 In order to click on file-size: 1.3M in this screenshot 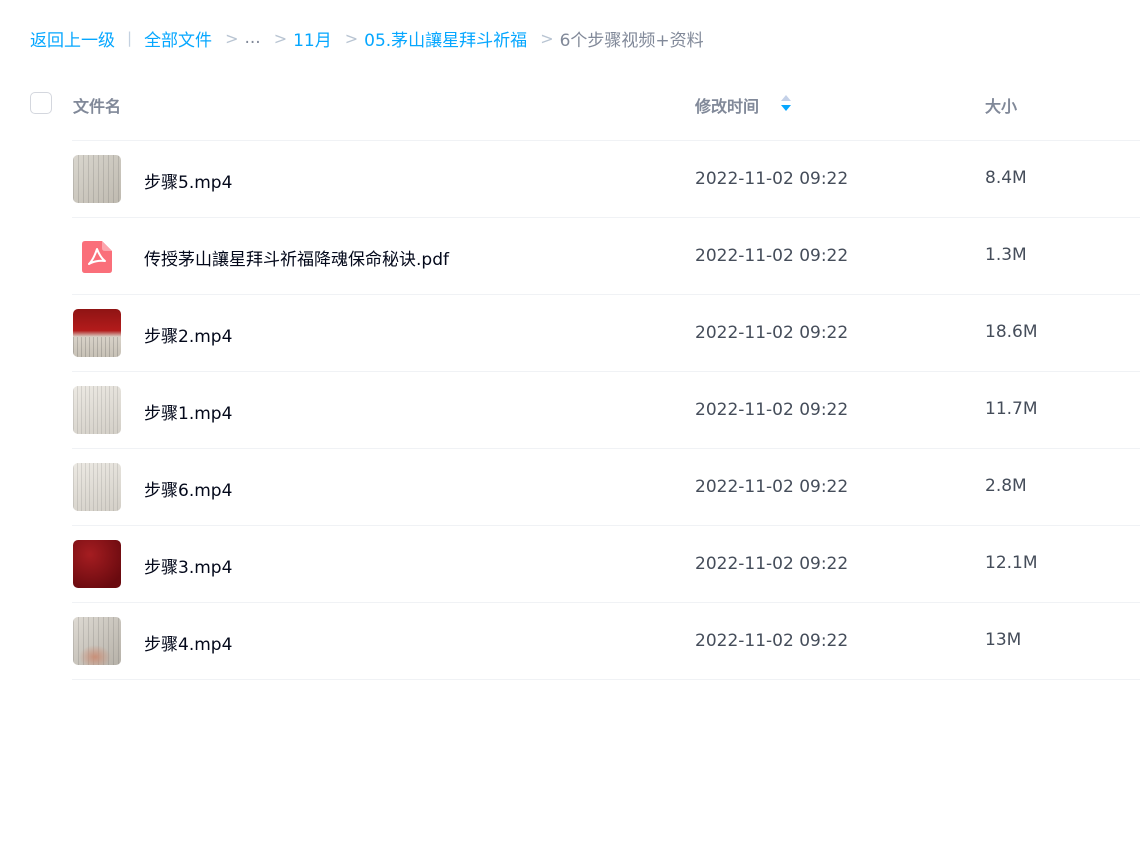, I will do `click(1006, 255)`.